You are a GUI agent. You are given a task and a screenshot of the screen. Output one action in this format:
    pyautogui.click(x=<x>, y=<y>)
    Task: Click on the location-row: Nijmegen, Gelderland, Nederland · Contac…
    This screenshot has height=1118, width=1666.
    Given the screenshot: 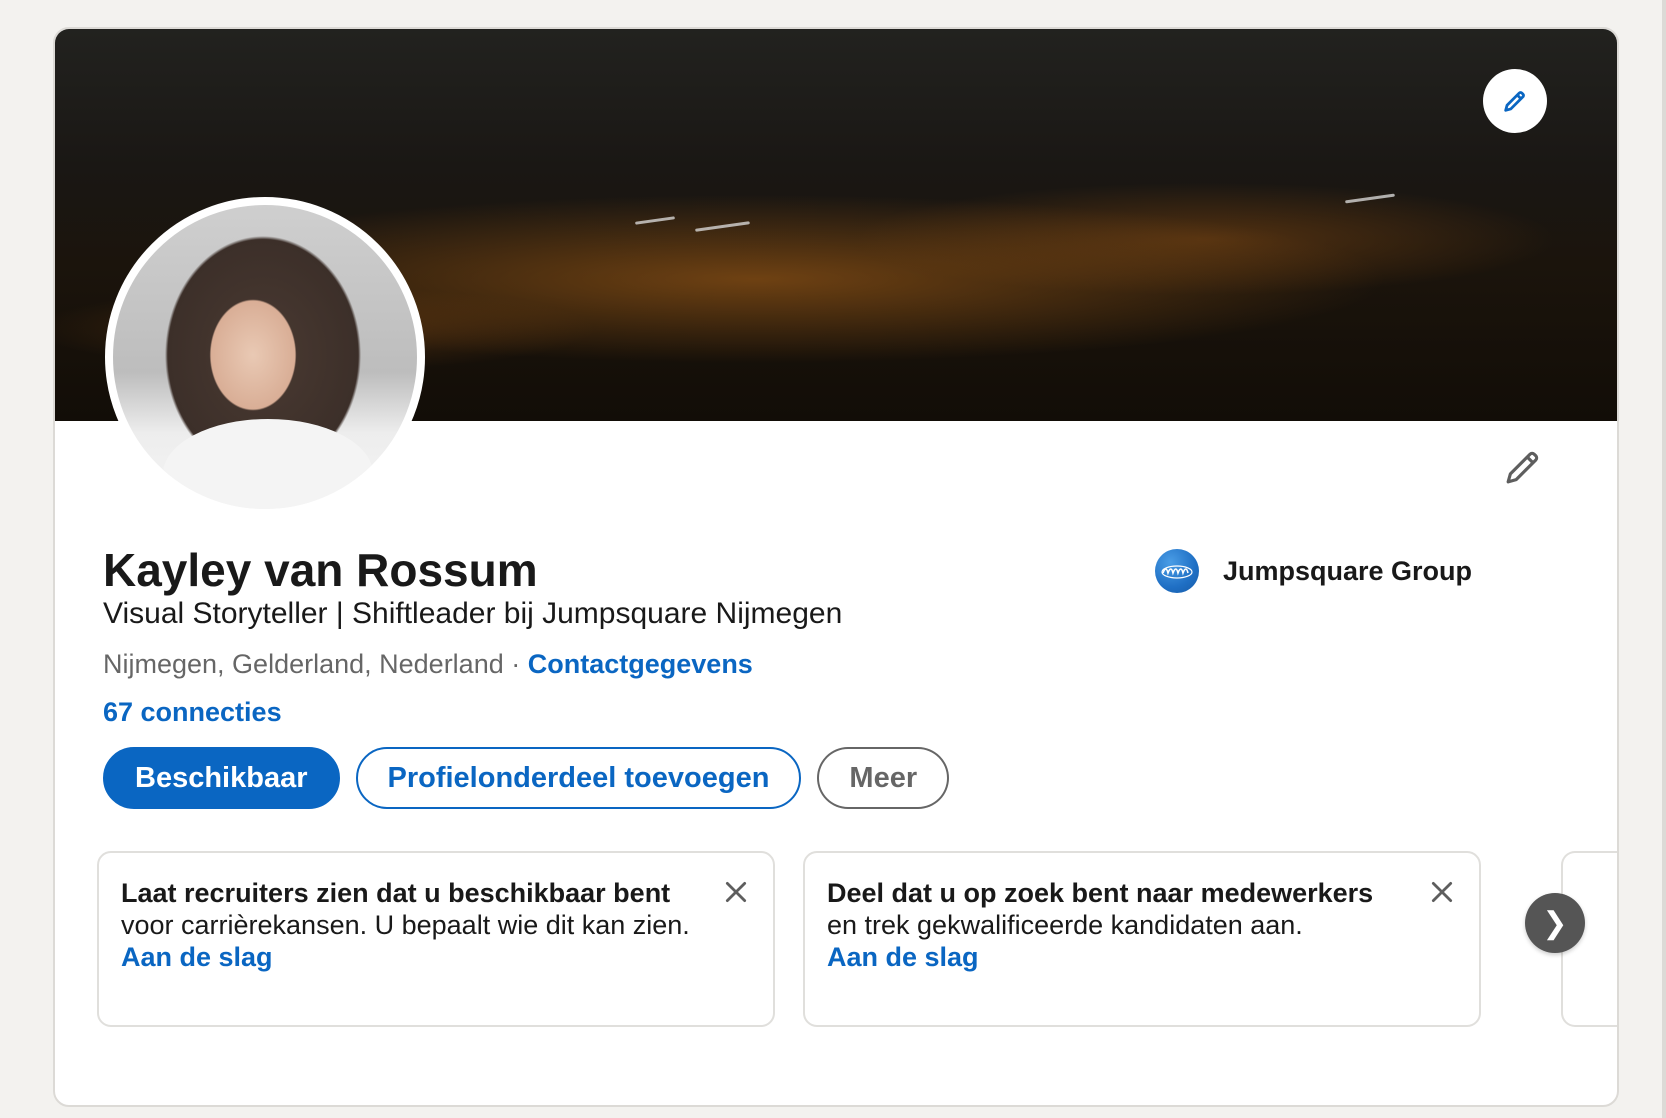 What is the action you would take?
    pyautogui.click(x=428, y=664)
    